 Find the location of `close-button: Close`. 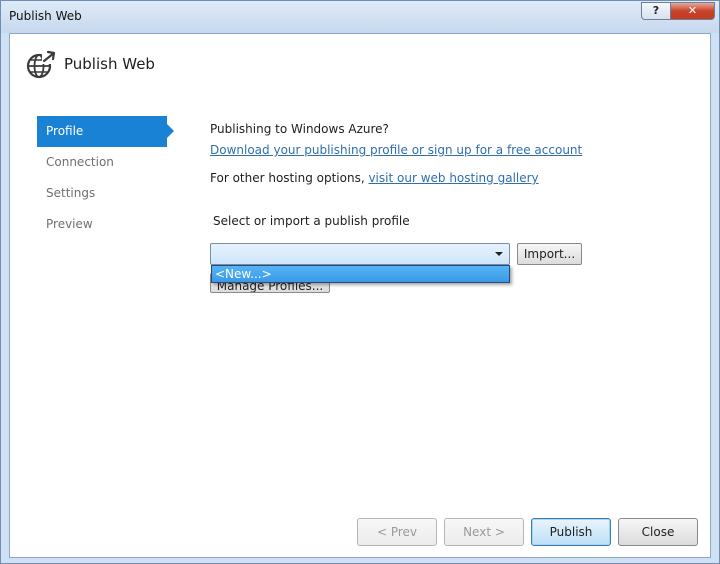

close-button: Close is located at coordinates (658, 532).